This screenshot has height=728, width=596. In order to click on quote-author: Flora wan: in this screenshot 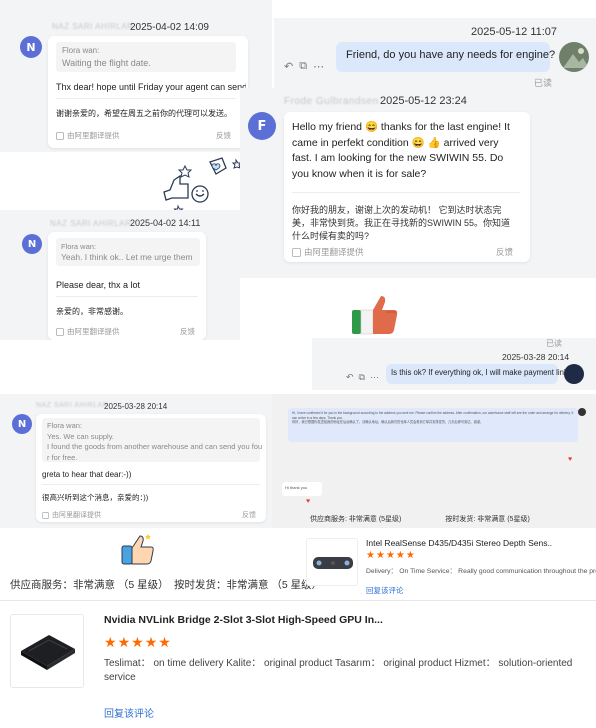, I will do `click(65, 425)`.